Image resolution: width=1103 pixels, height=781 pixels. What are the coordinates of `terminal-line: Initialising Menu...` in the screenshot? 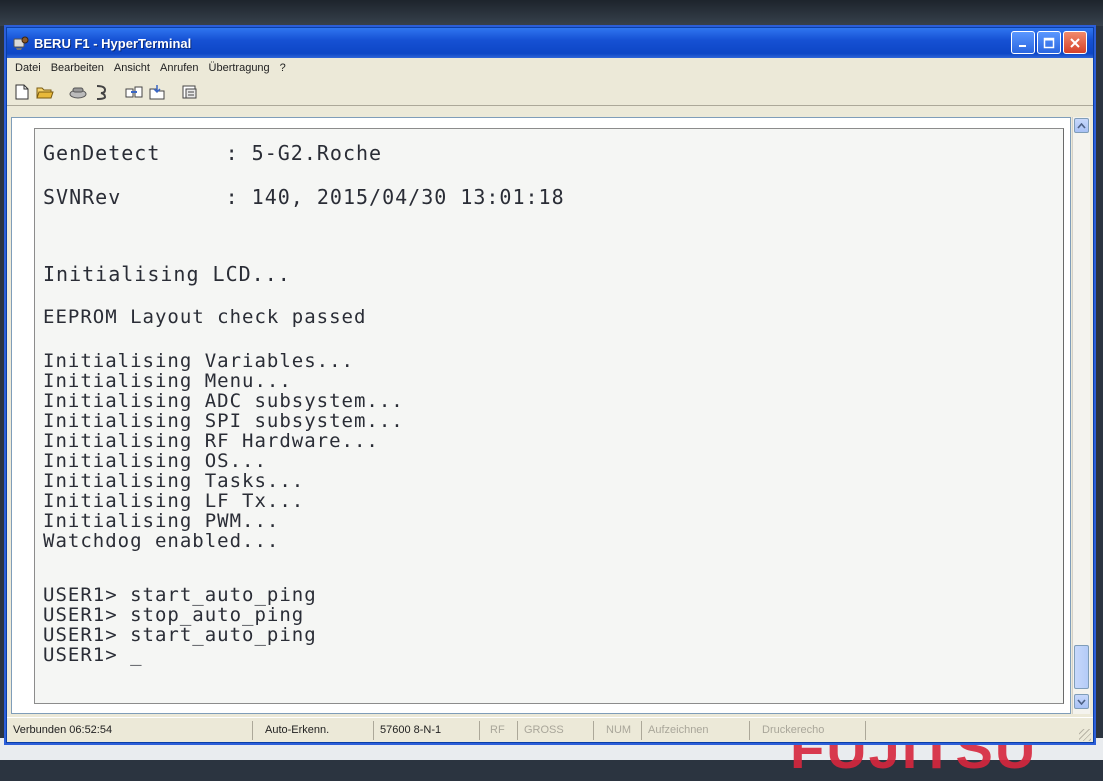 It's located at (167, 381).